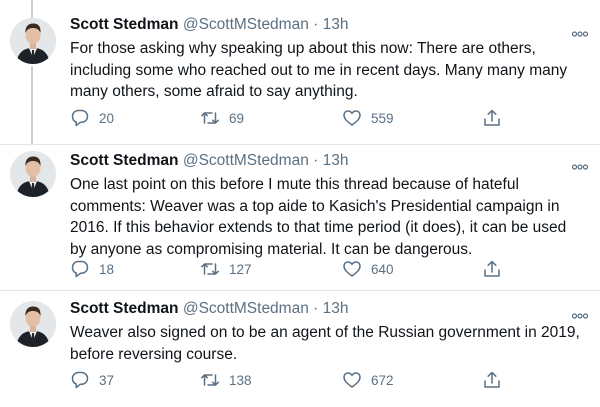 Image resolution: width=600 pixels, height=407 pixels. I want to click on retweet-button: 69, so click(222, 118).